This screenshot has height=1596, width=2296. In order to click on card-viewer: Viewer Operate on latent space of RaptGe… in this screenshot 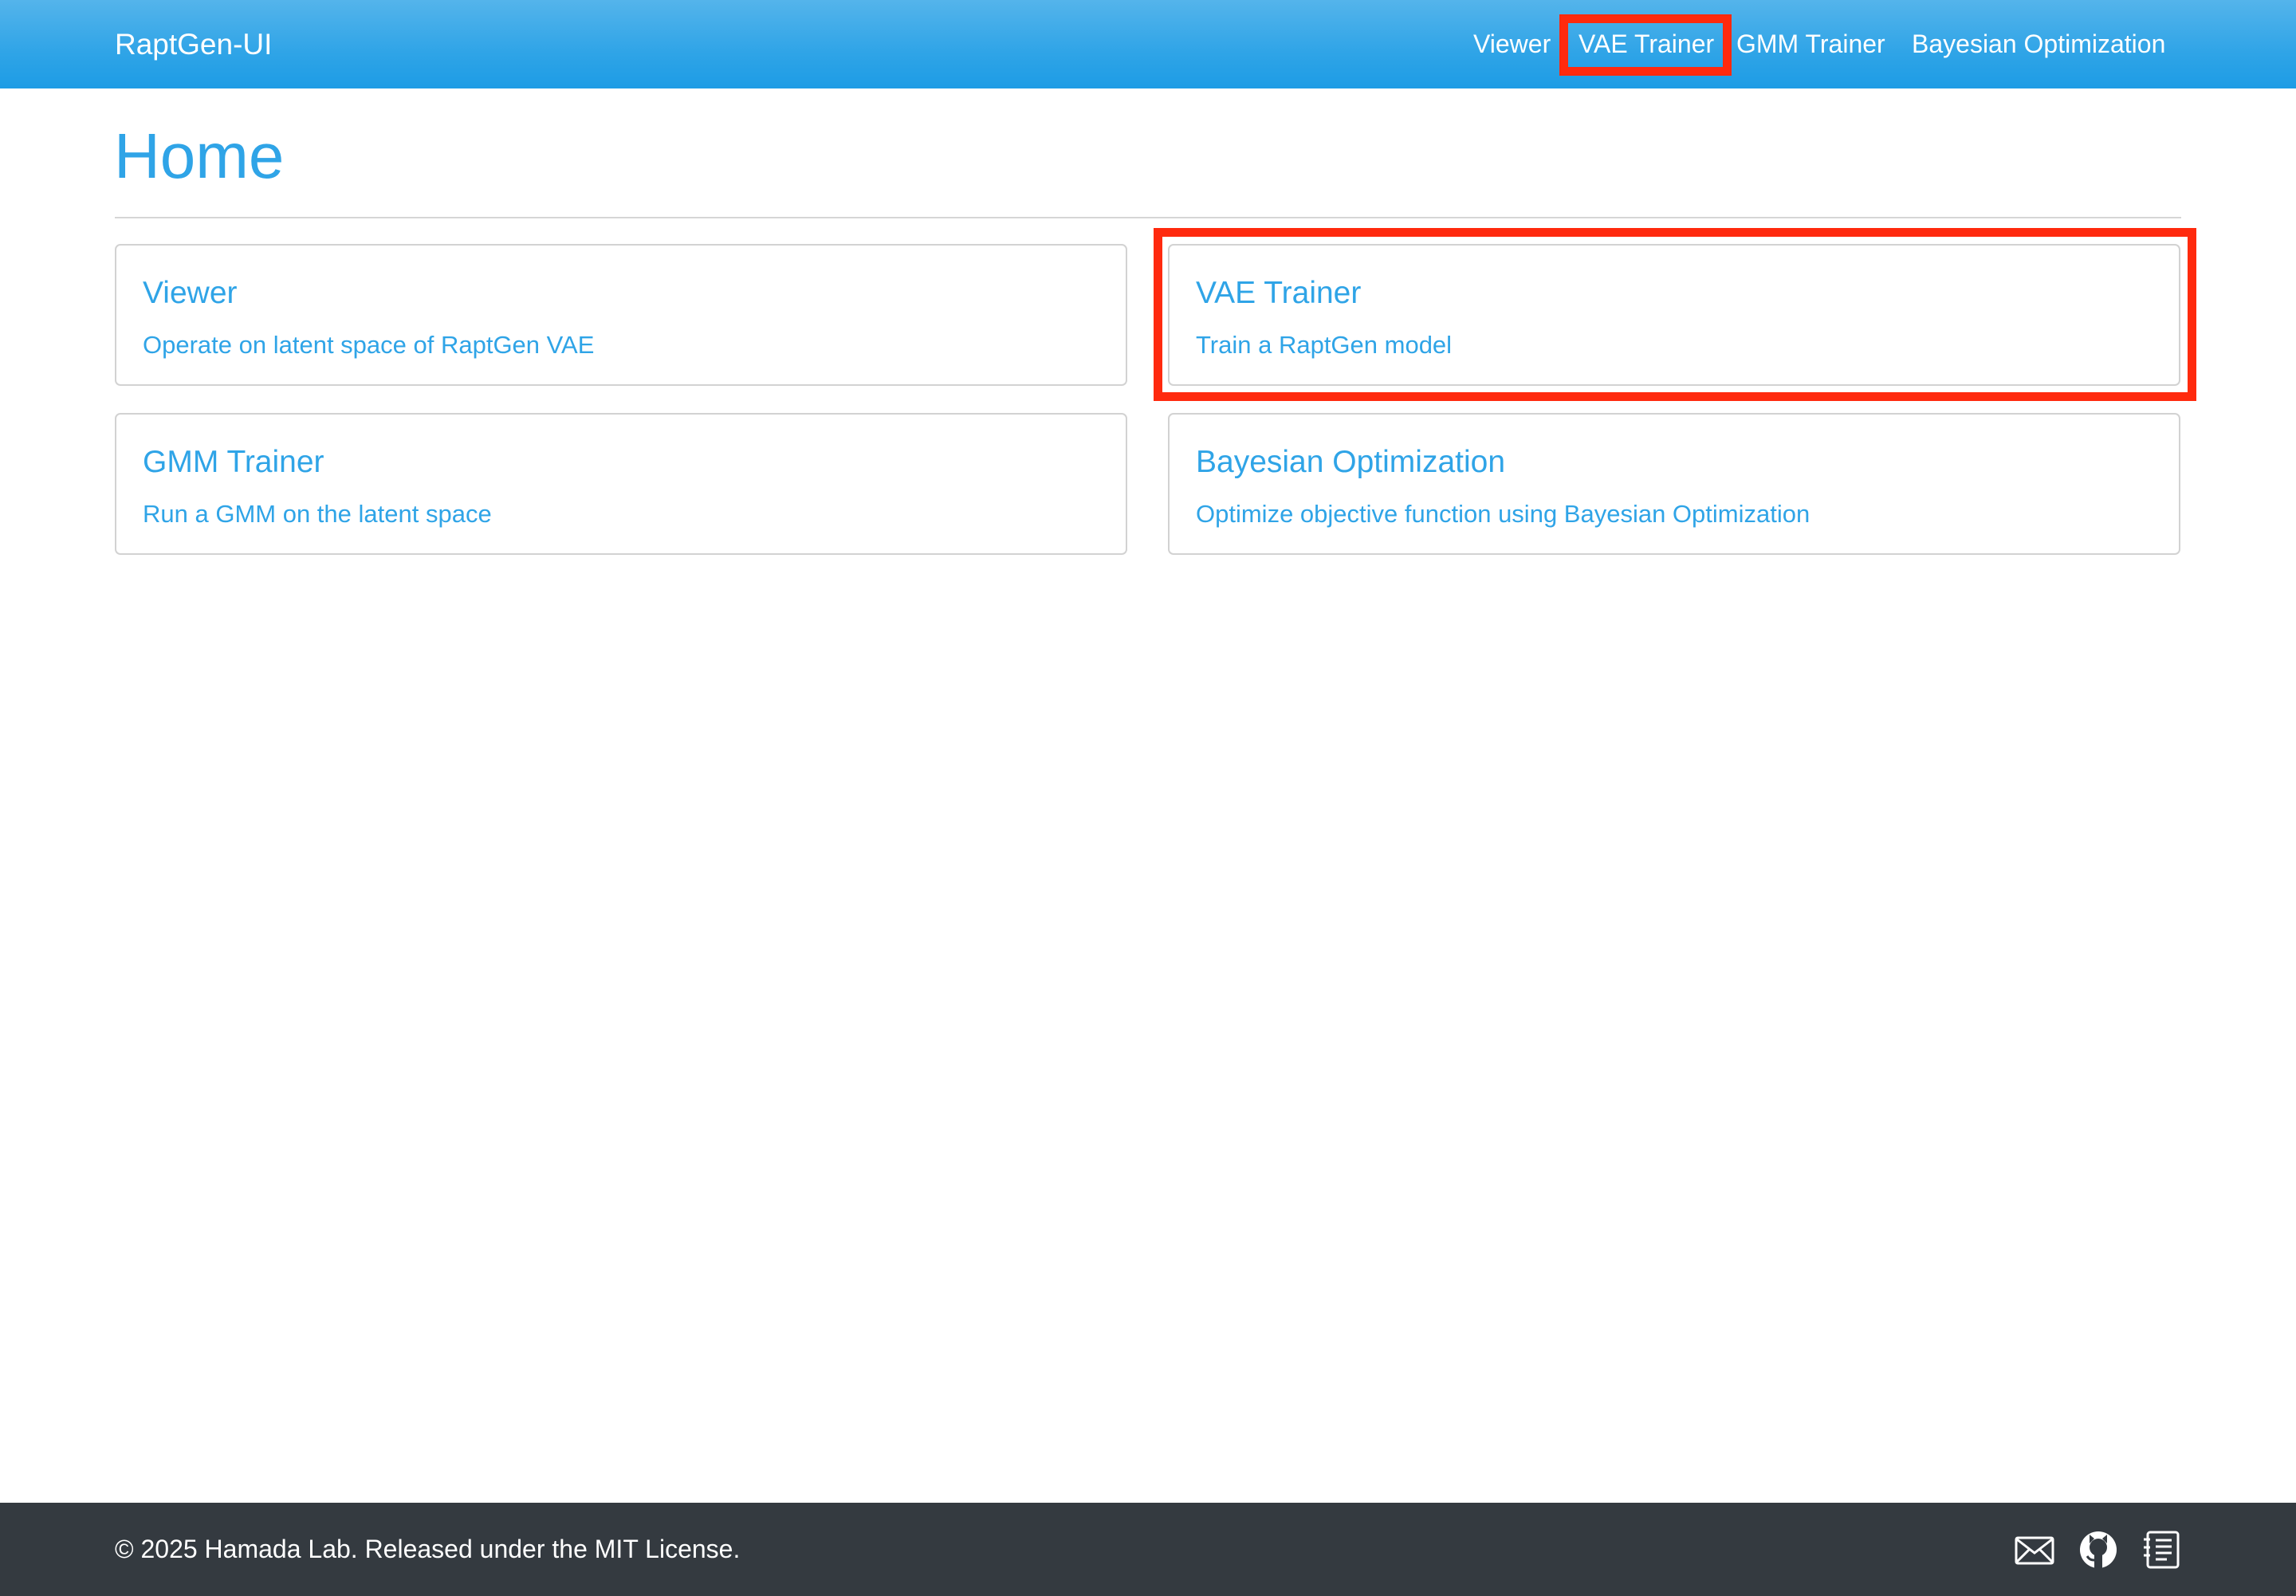, I will do `click(621, 315)`.